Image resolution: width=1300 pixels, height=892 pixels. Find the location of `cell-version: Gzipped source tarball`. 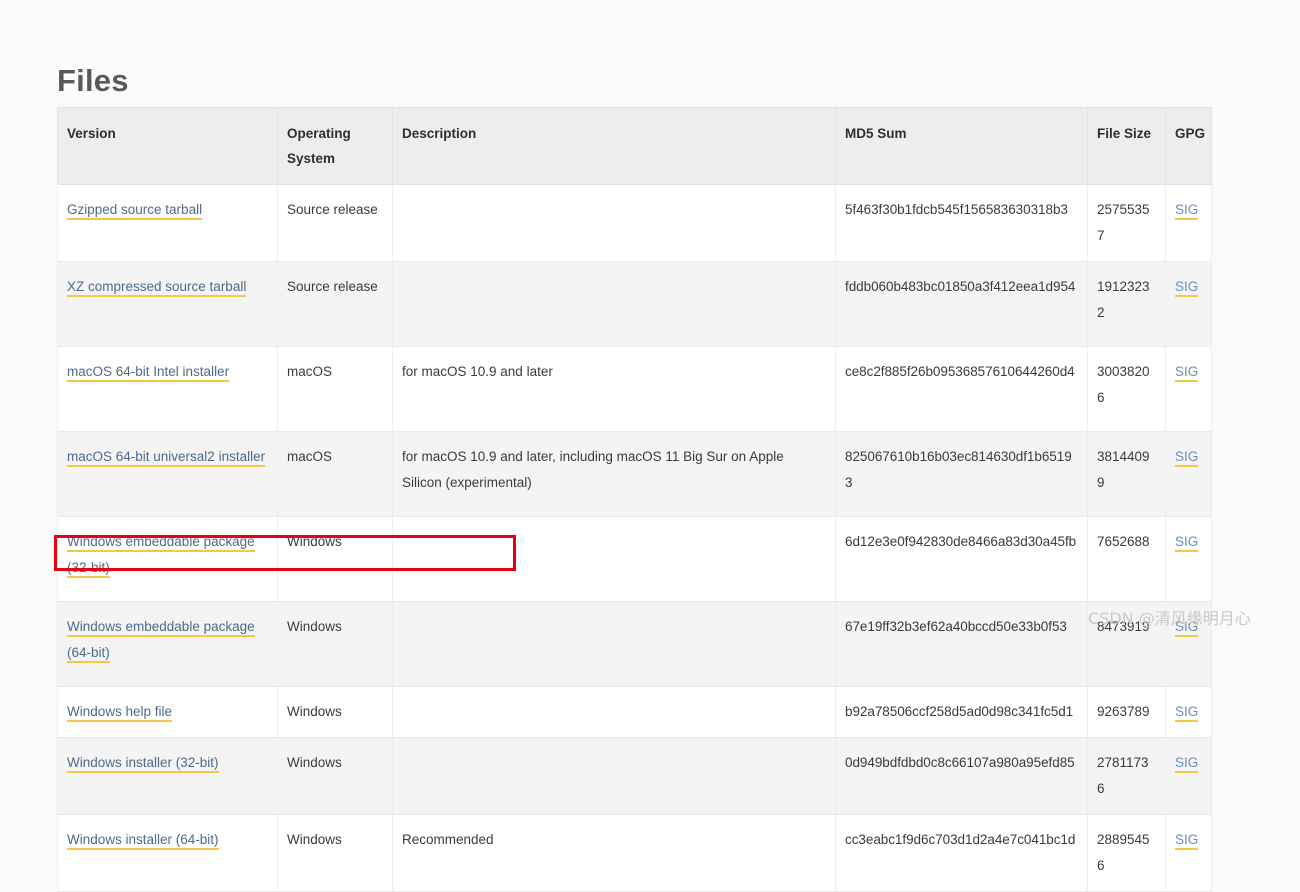

cell-version: Gzipped source tarball is located at coordinates (167, 223).